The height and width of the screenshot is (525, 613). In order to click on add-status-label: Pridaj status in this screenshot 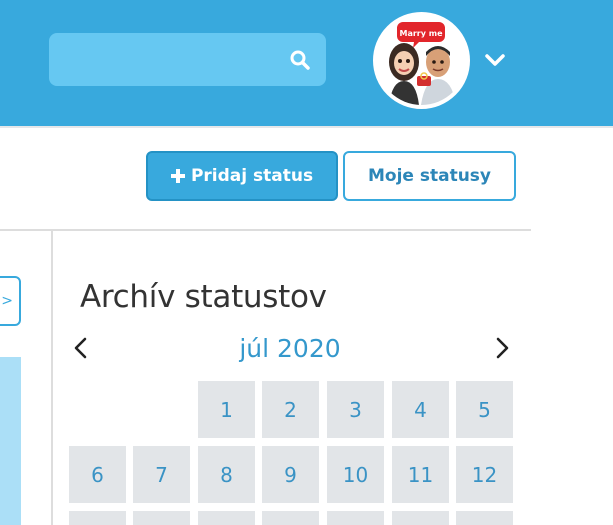, I will do `click(252, 176)`.